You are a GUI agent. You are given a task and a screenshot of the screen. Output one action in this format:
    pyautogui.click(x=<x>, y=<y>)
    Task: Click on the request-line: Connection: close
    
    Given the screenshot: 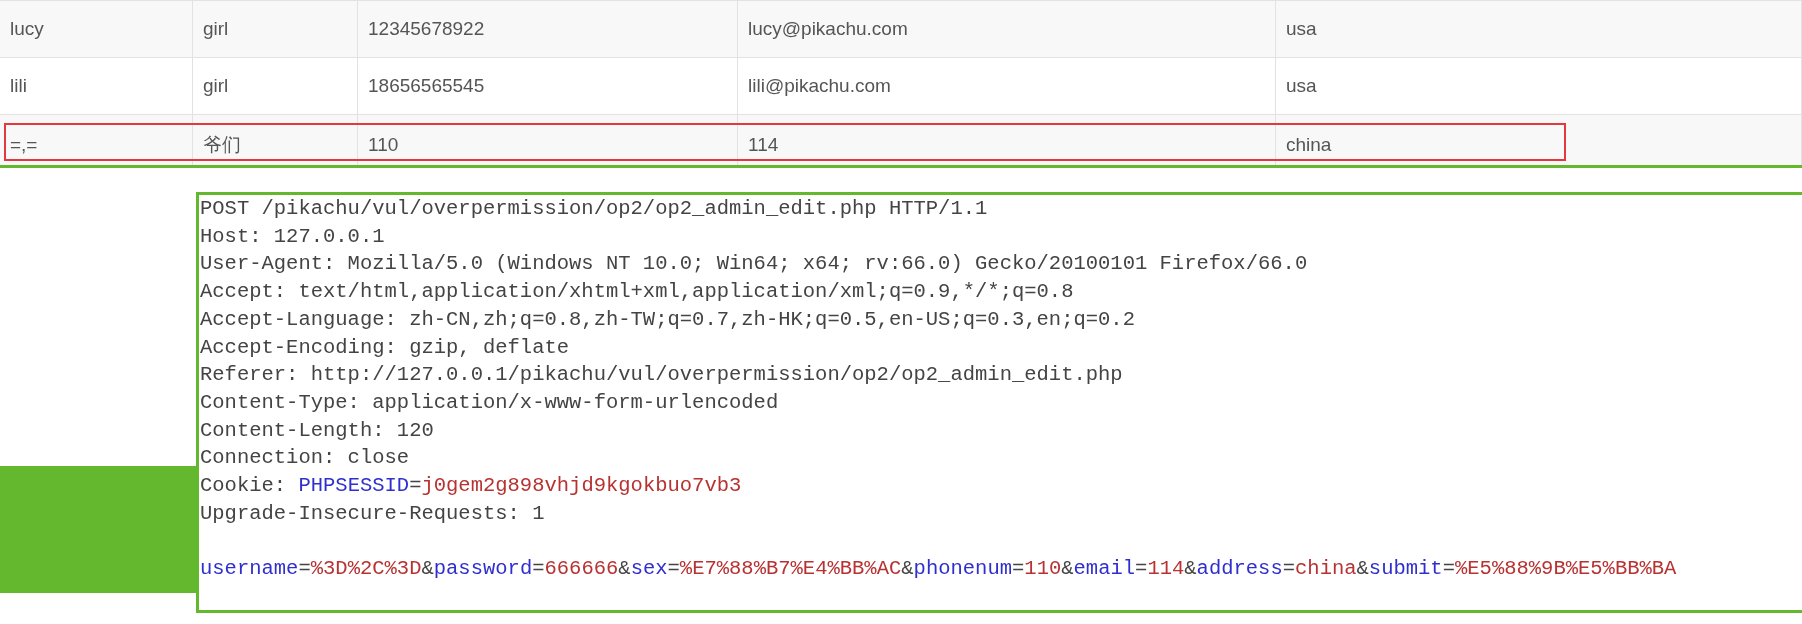 What is the action you would take?
    pyautogui.click(x=305, y=458)
    